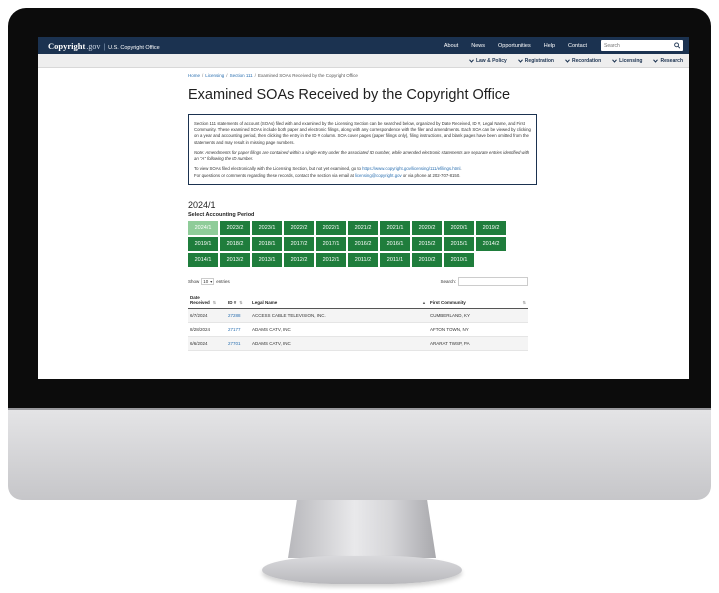 This screenshot has width=719, height=593. I want to click on period-button-2021-1: 2021/1, so click(395, 227).